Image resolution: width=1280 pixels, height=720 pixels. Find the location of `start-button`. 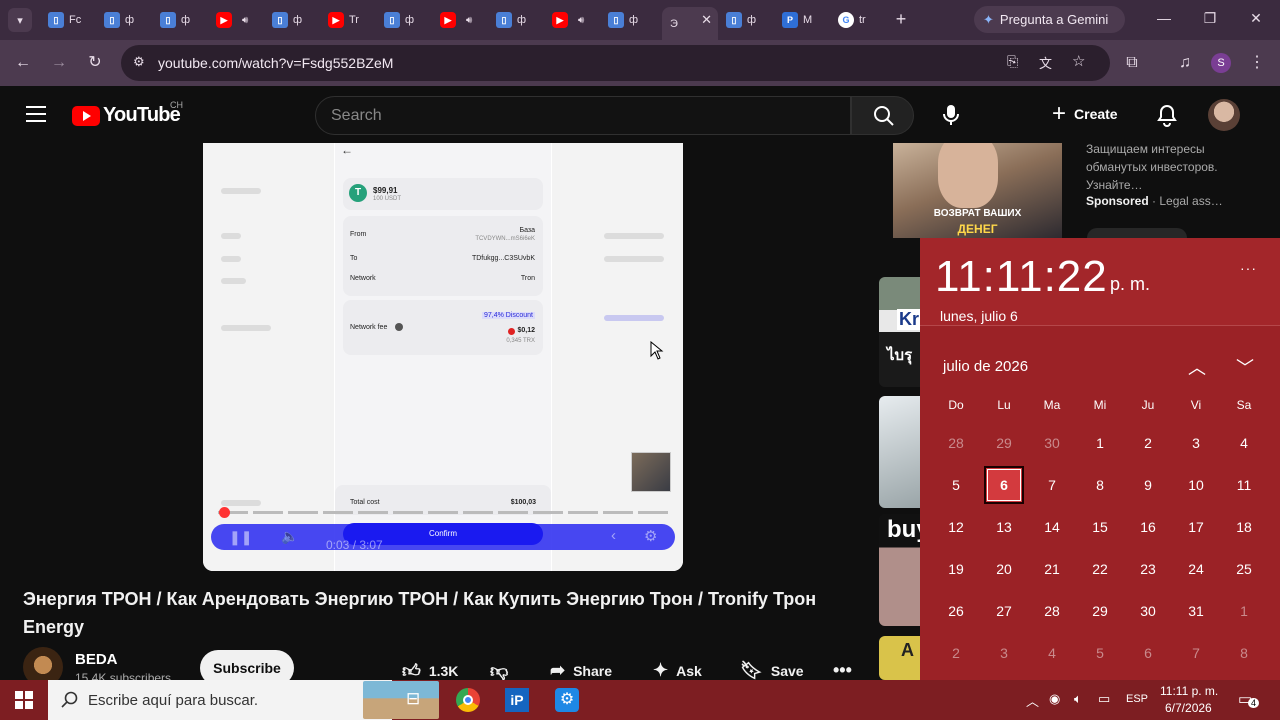

start-button is located at coordinates (24, 700).